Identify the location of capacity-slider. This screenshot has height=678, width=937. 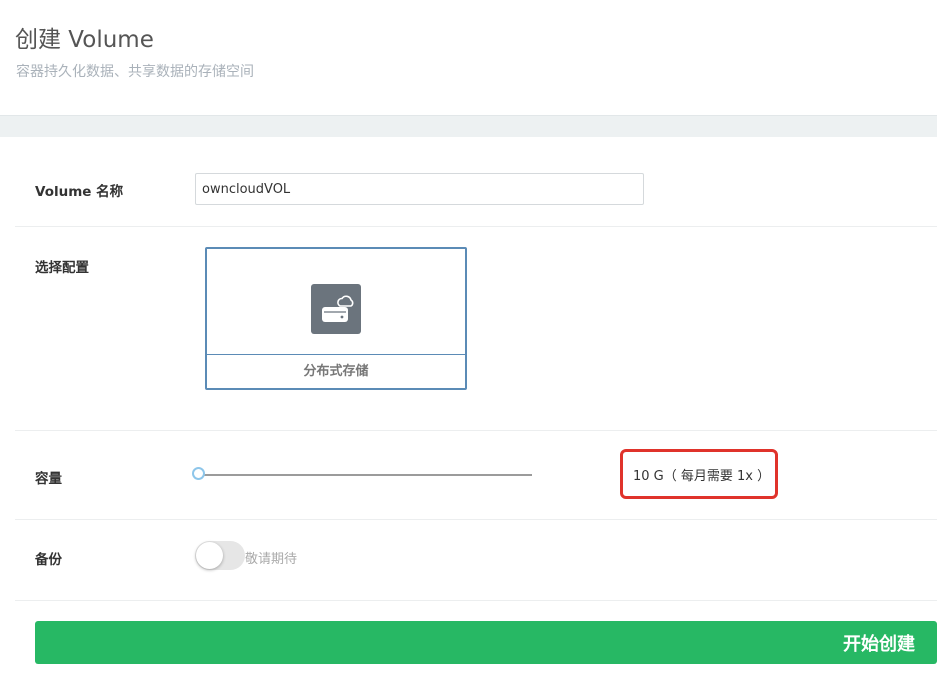
(362, 475).